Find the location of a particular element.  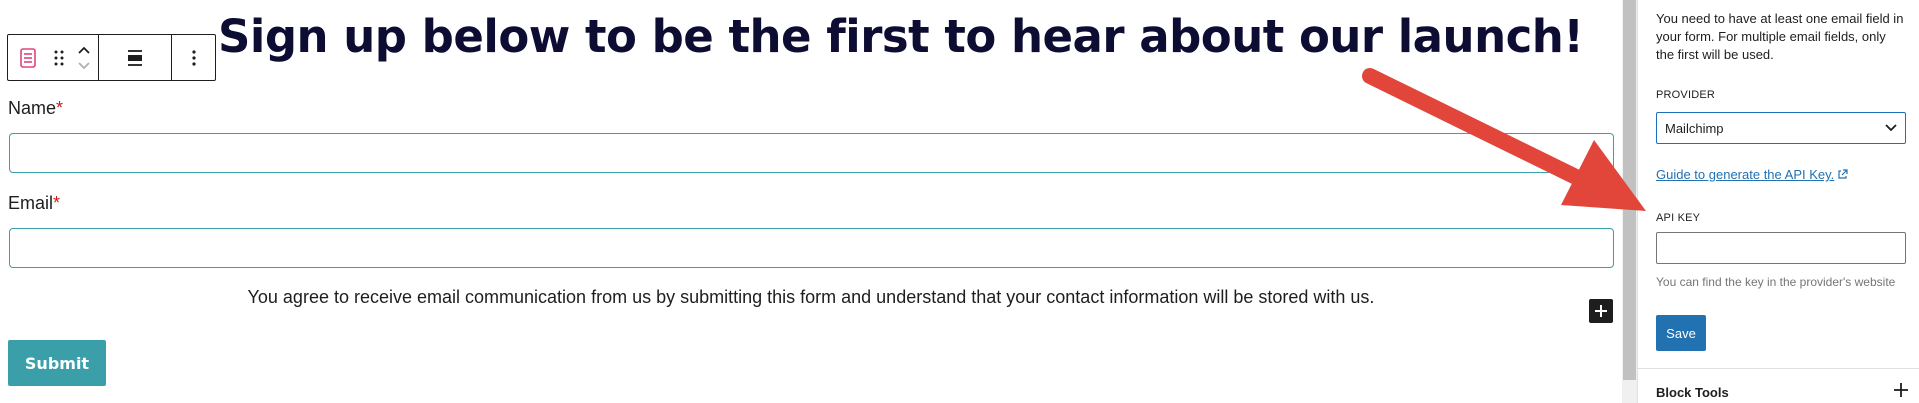

api-key-input is located at coordinates (1781, 248).